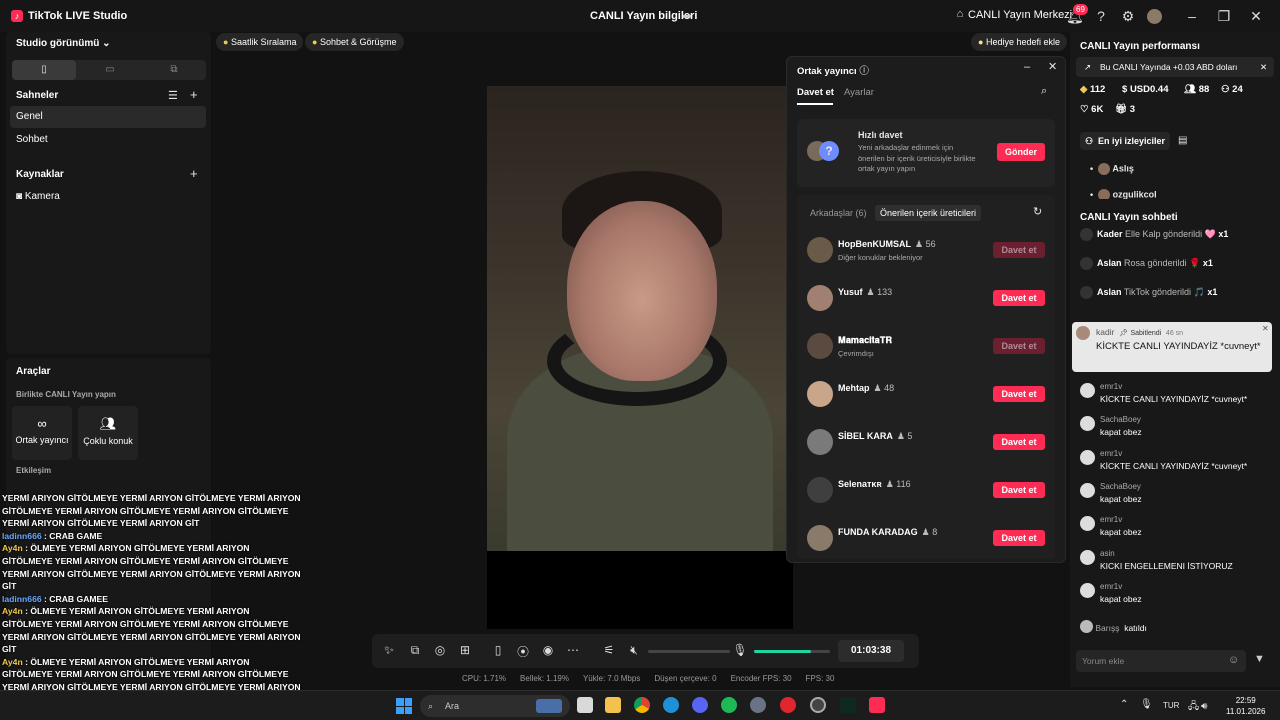 The image size is (1280, 720). I want to click on view-switch: ▯ ▭ ⧉, so click(109, 70).